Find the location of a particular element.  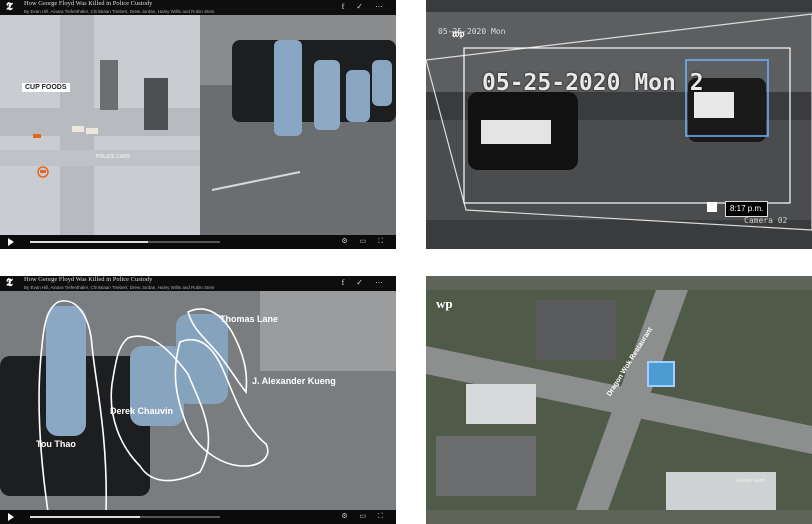

camera-label: Camera 02 is located at coordinates (766, 220).